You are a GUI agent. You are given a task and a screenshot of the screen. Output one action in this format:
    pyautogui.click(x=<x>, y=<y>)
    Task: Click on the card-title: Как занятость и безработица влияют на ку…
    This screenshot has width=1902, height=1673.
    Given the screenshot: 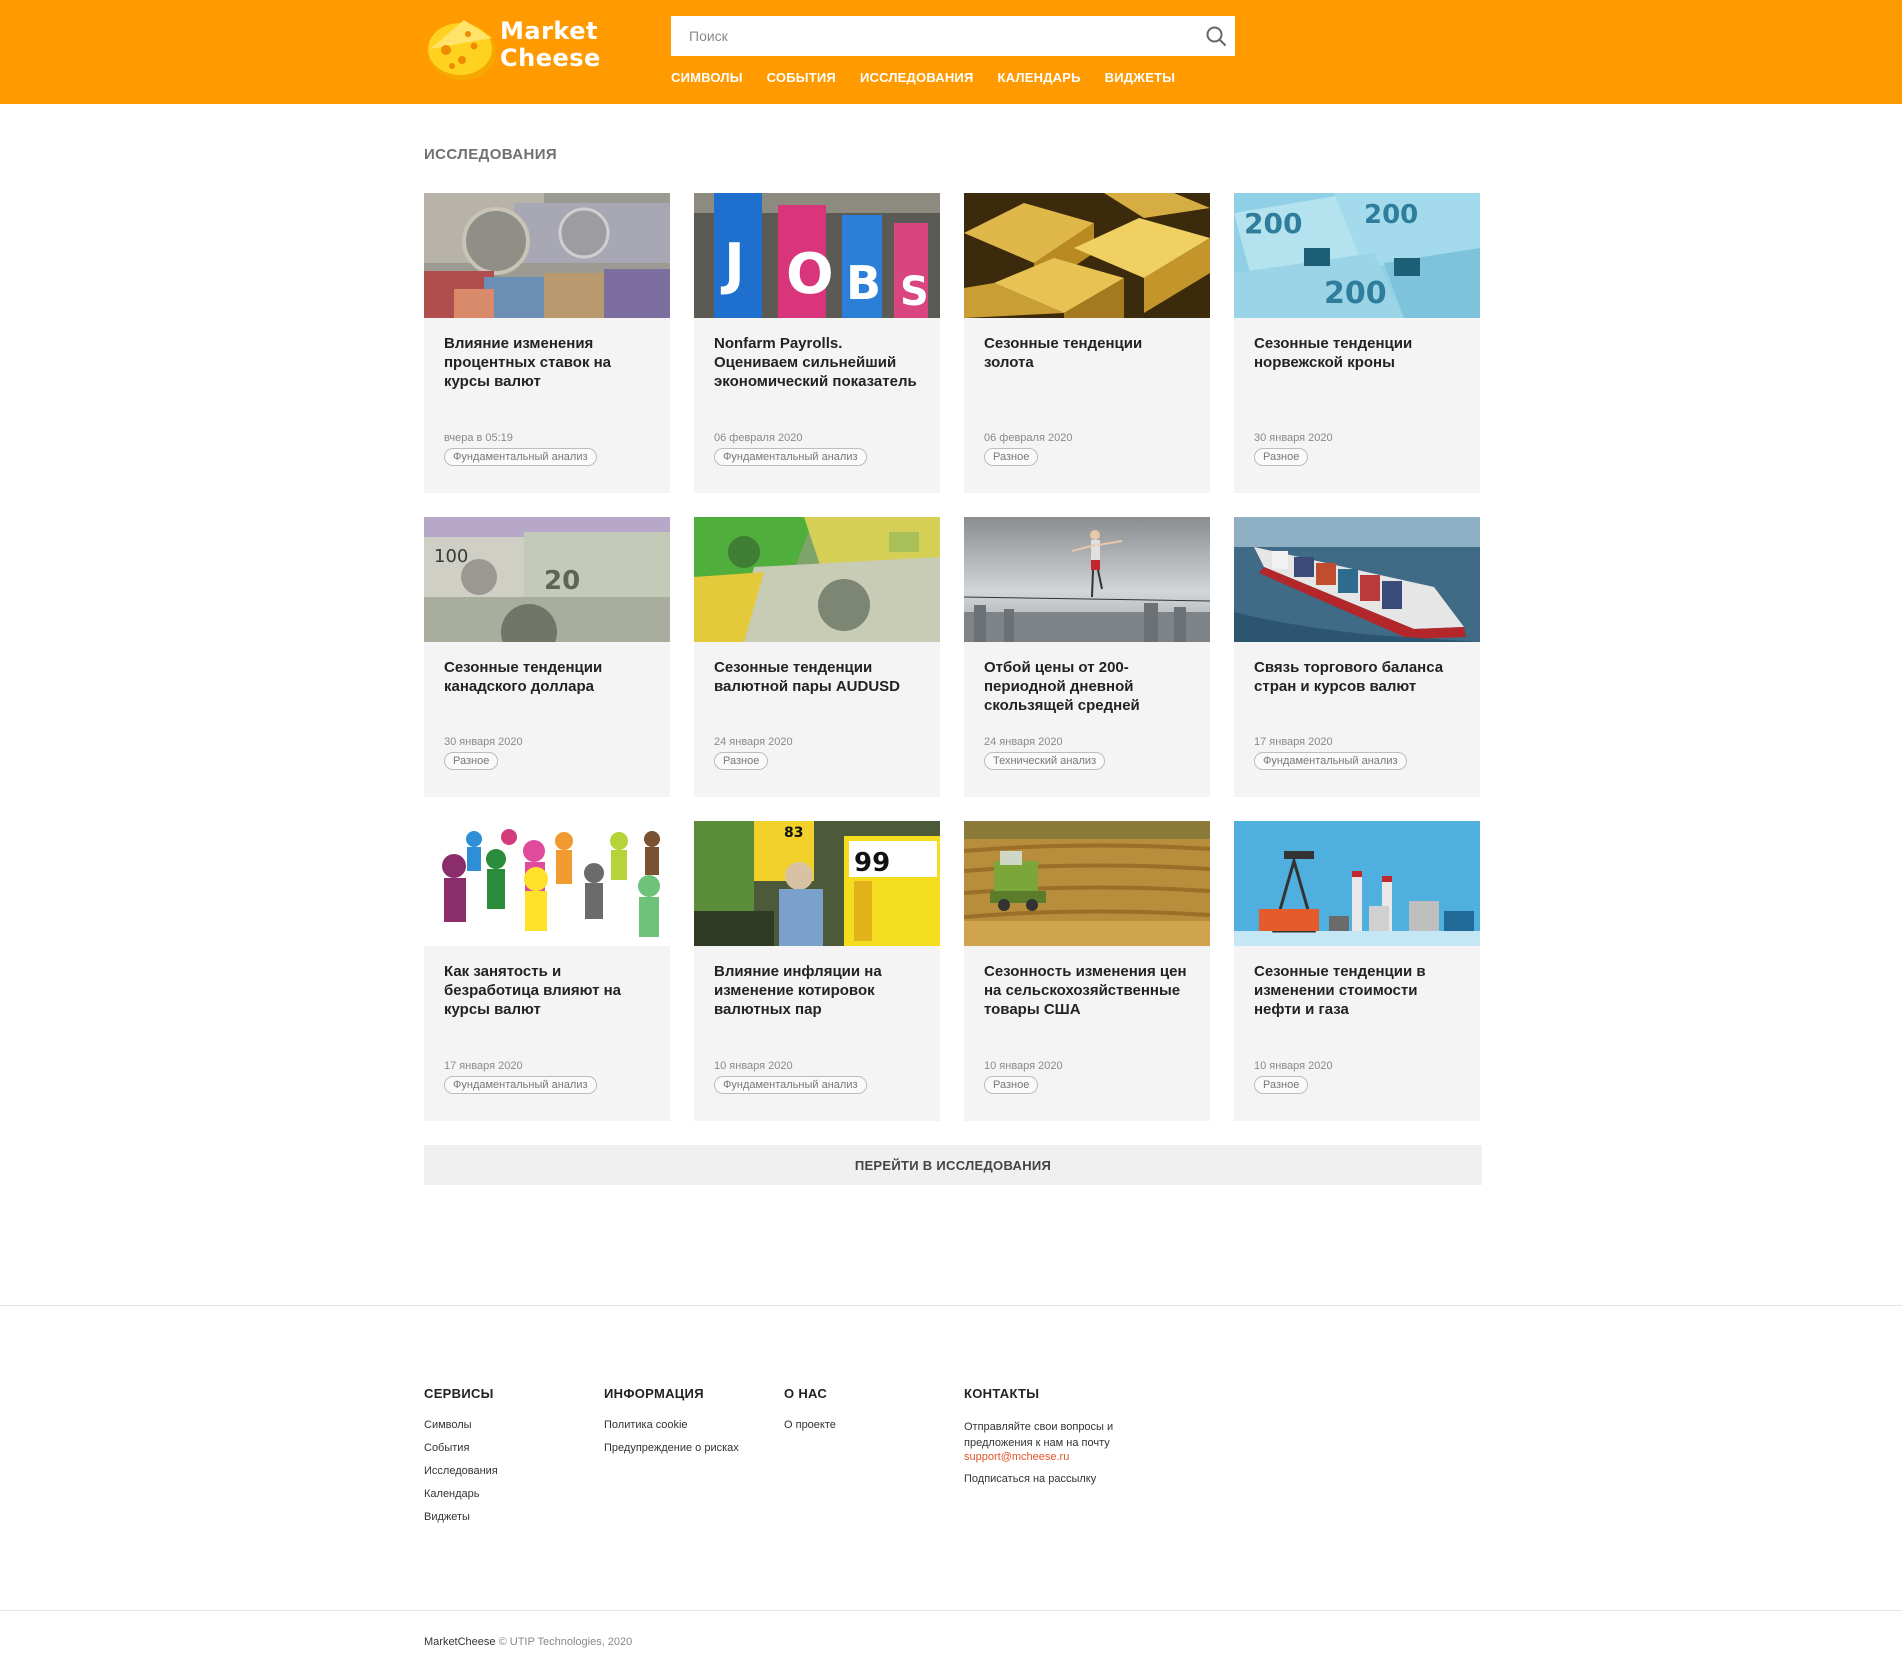 What is the action you would take?
    pyautogui.click(x=532, y=990)
    